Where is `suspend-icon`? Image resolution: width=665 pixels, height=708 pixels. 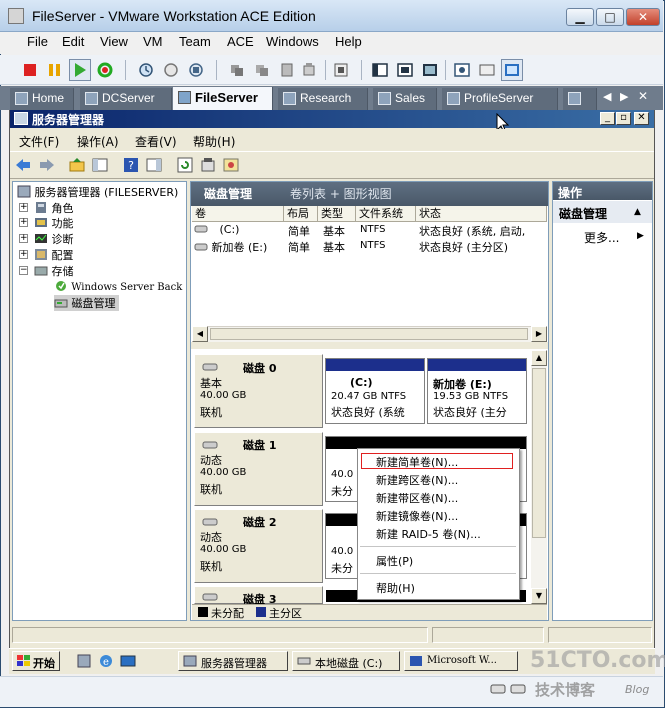 suspend-icon is located at coordinates (55, 70).